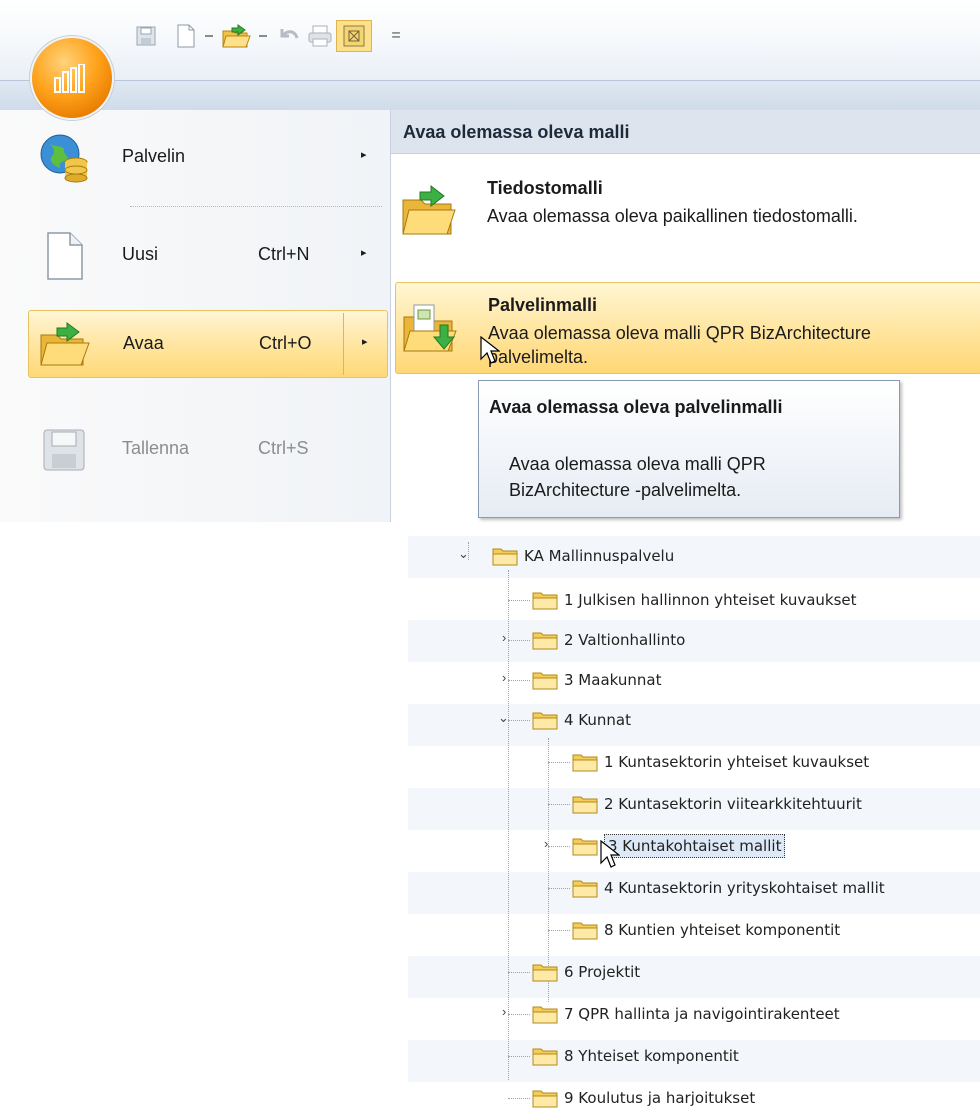 The height and width of the screenshot is (1116, 980). I want to click on tree-node-root: KA Mallinnuspalvelu, so click(583, 556).